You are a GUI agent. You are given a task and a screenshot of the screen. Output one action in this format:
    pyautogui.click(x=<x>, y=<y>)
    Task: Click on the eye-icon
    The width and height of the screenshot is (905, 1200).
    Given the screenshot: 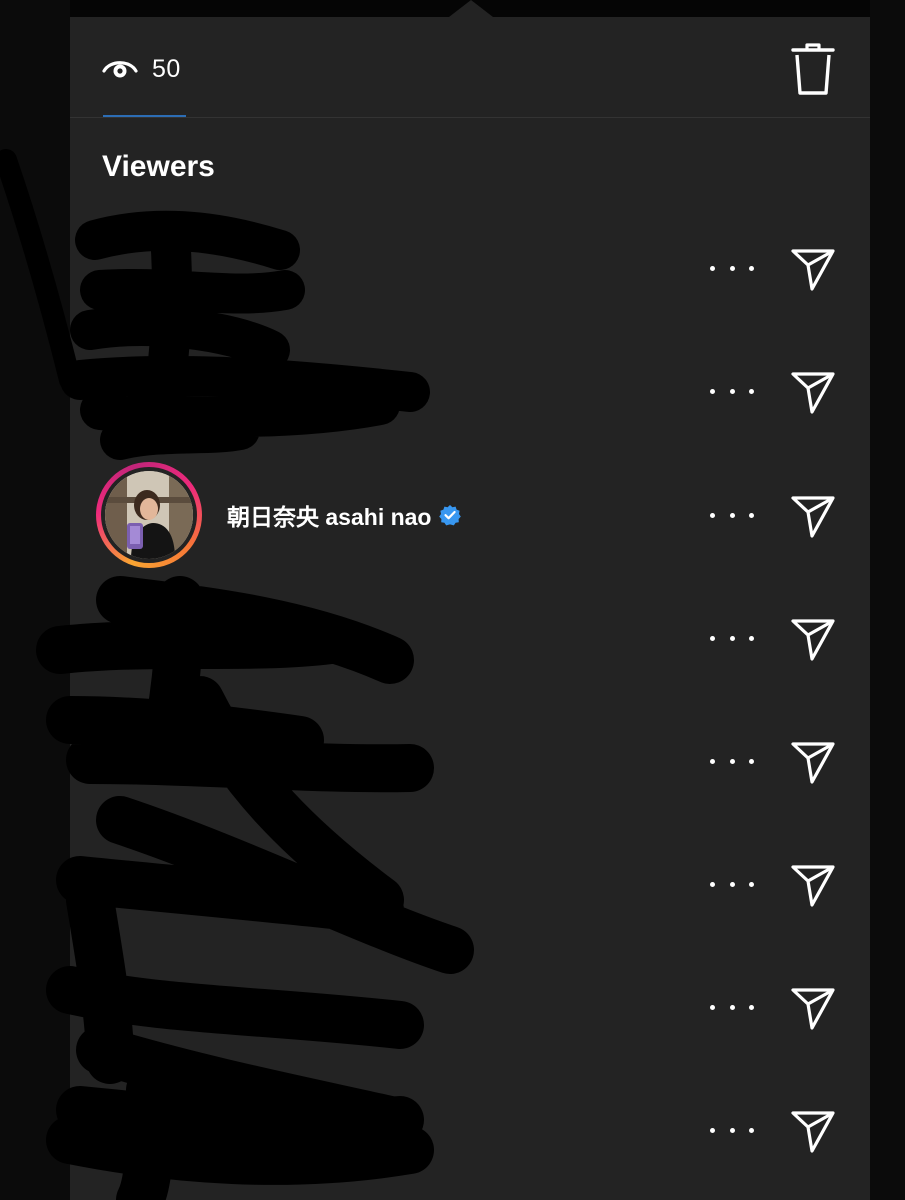 What is the action you would take?
    pyautogui.click(x=120, y=69)
    